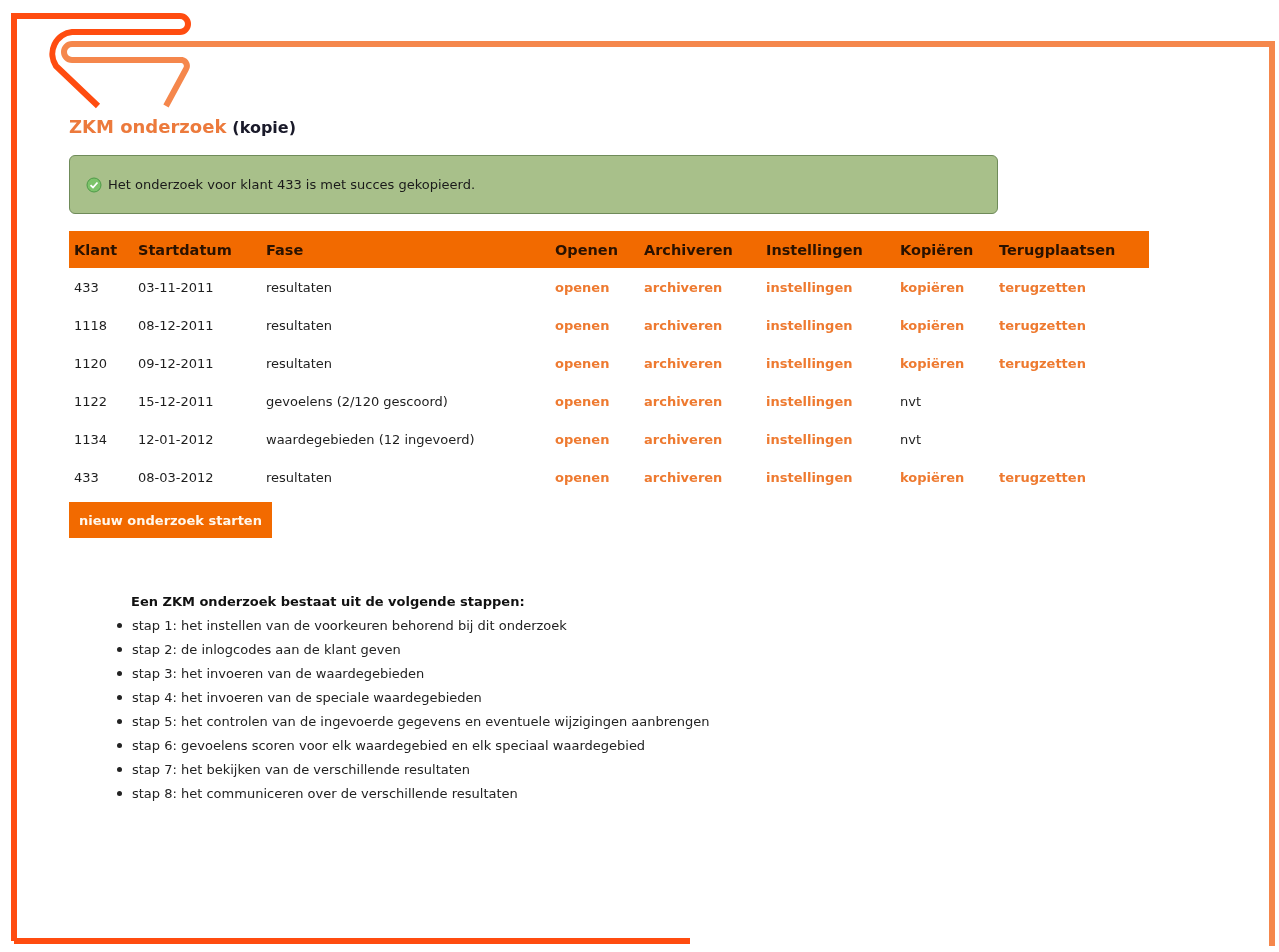 This screenshot has height=952, width=1279. Describe the element at coordinates (176, 325) in the screenshot. I see `table-cell: 08-12-2011` at that location.